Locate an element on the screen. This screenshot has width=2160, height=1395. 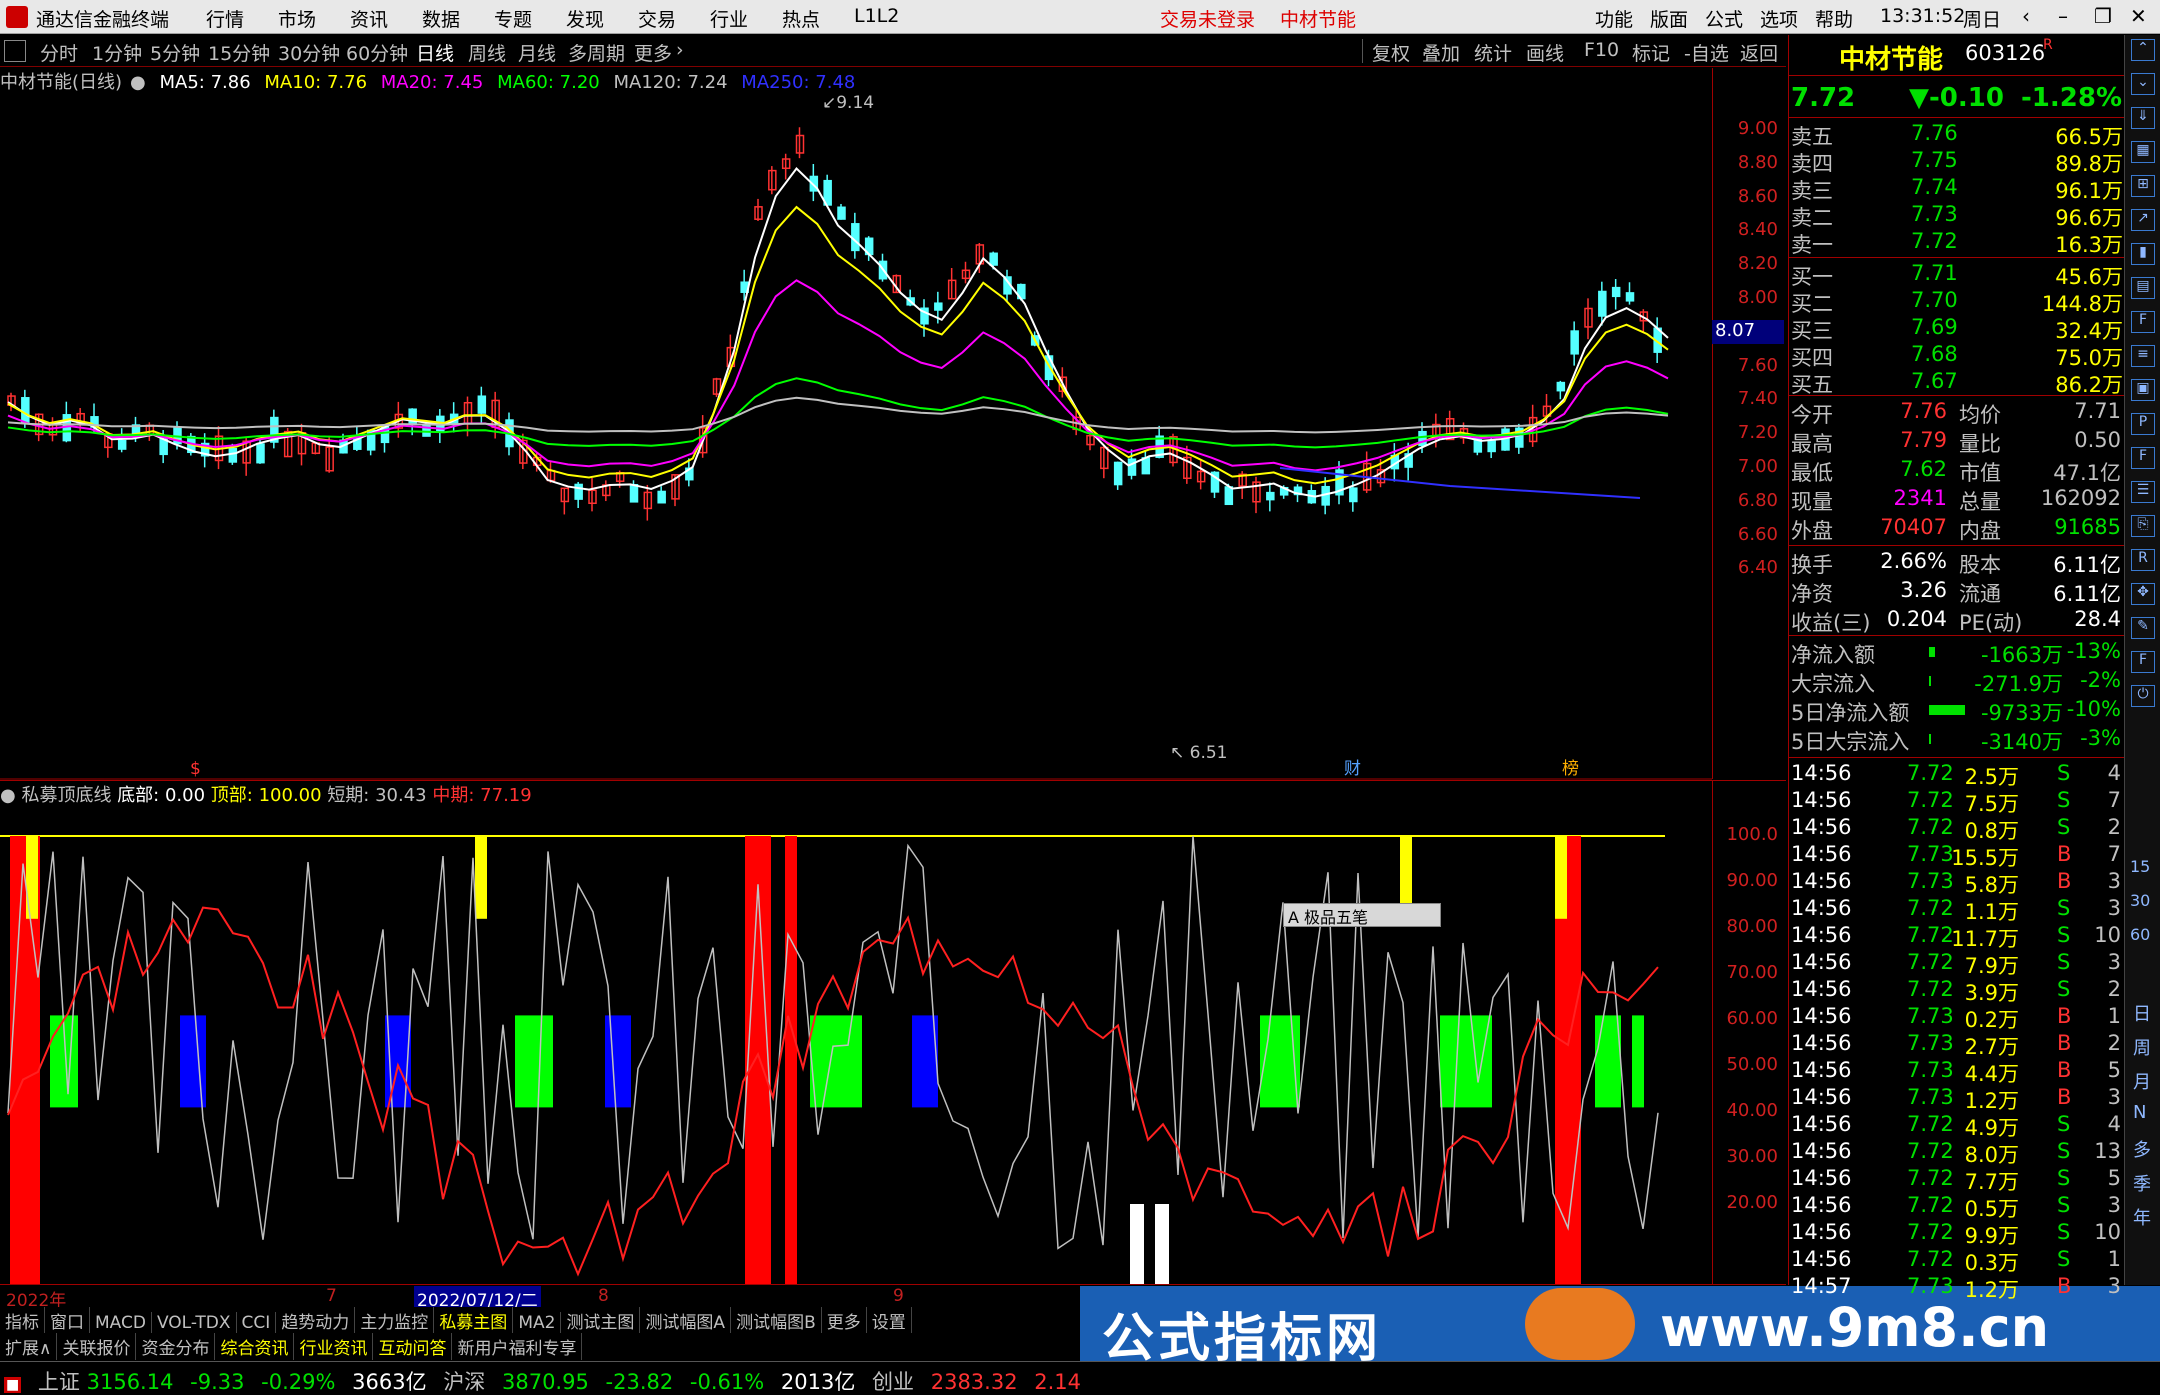
chevron-right-icon: › is located at coordinates (680, 50).